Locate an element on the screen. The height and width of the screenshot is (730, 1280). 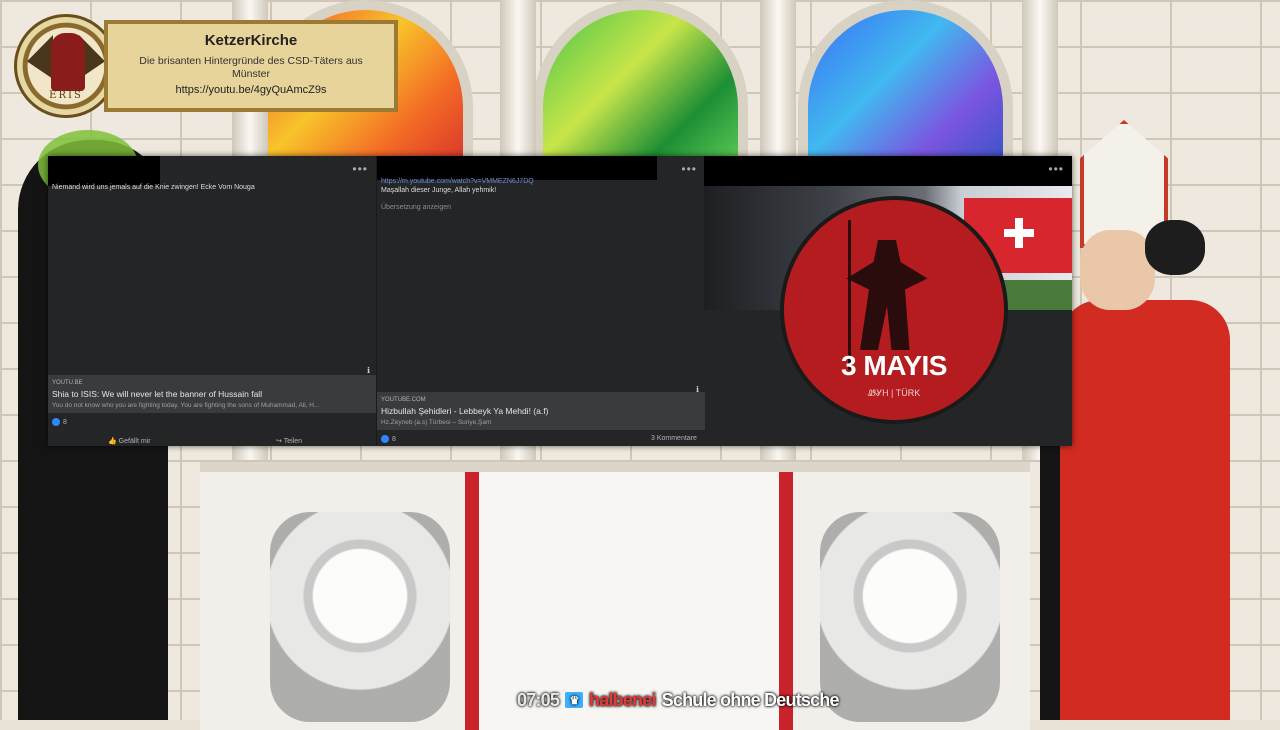
link-source: YOUTUBE.COM is located at coordinates (403, 400).